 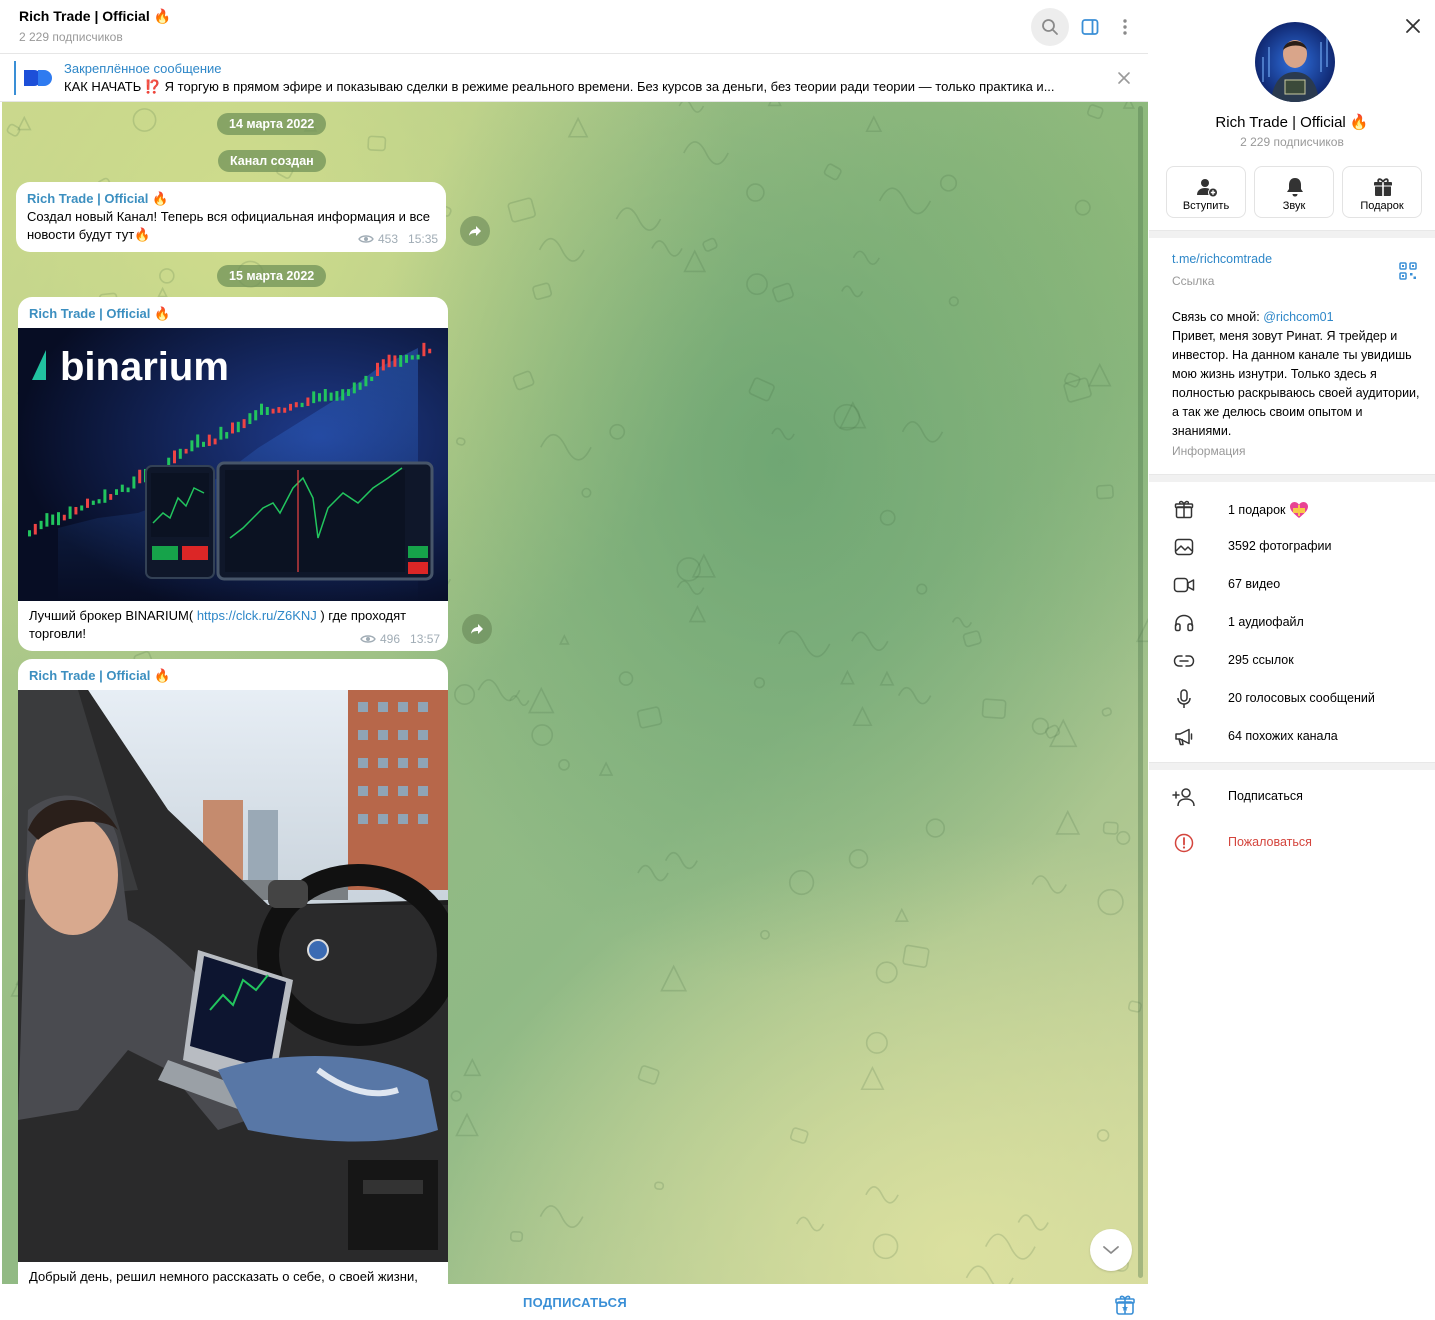 I want to click on chevron-down-icon, so click(x=1111, y=1250).